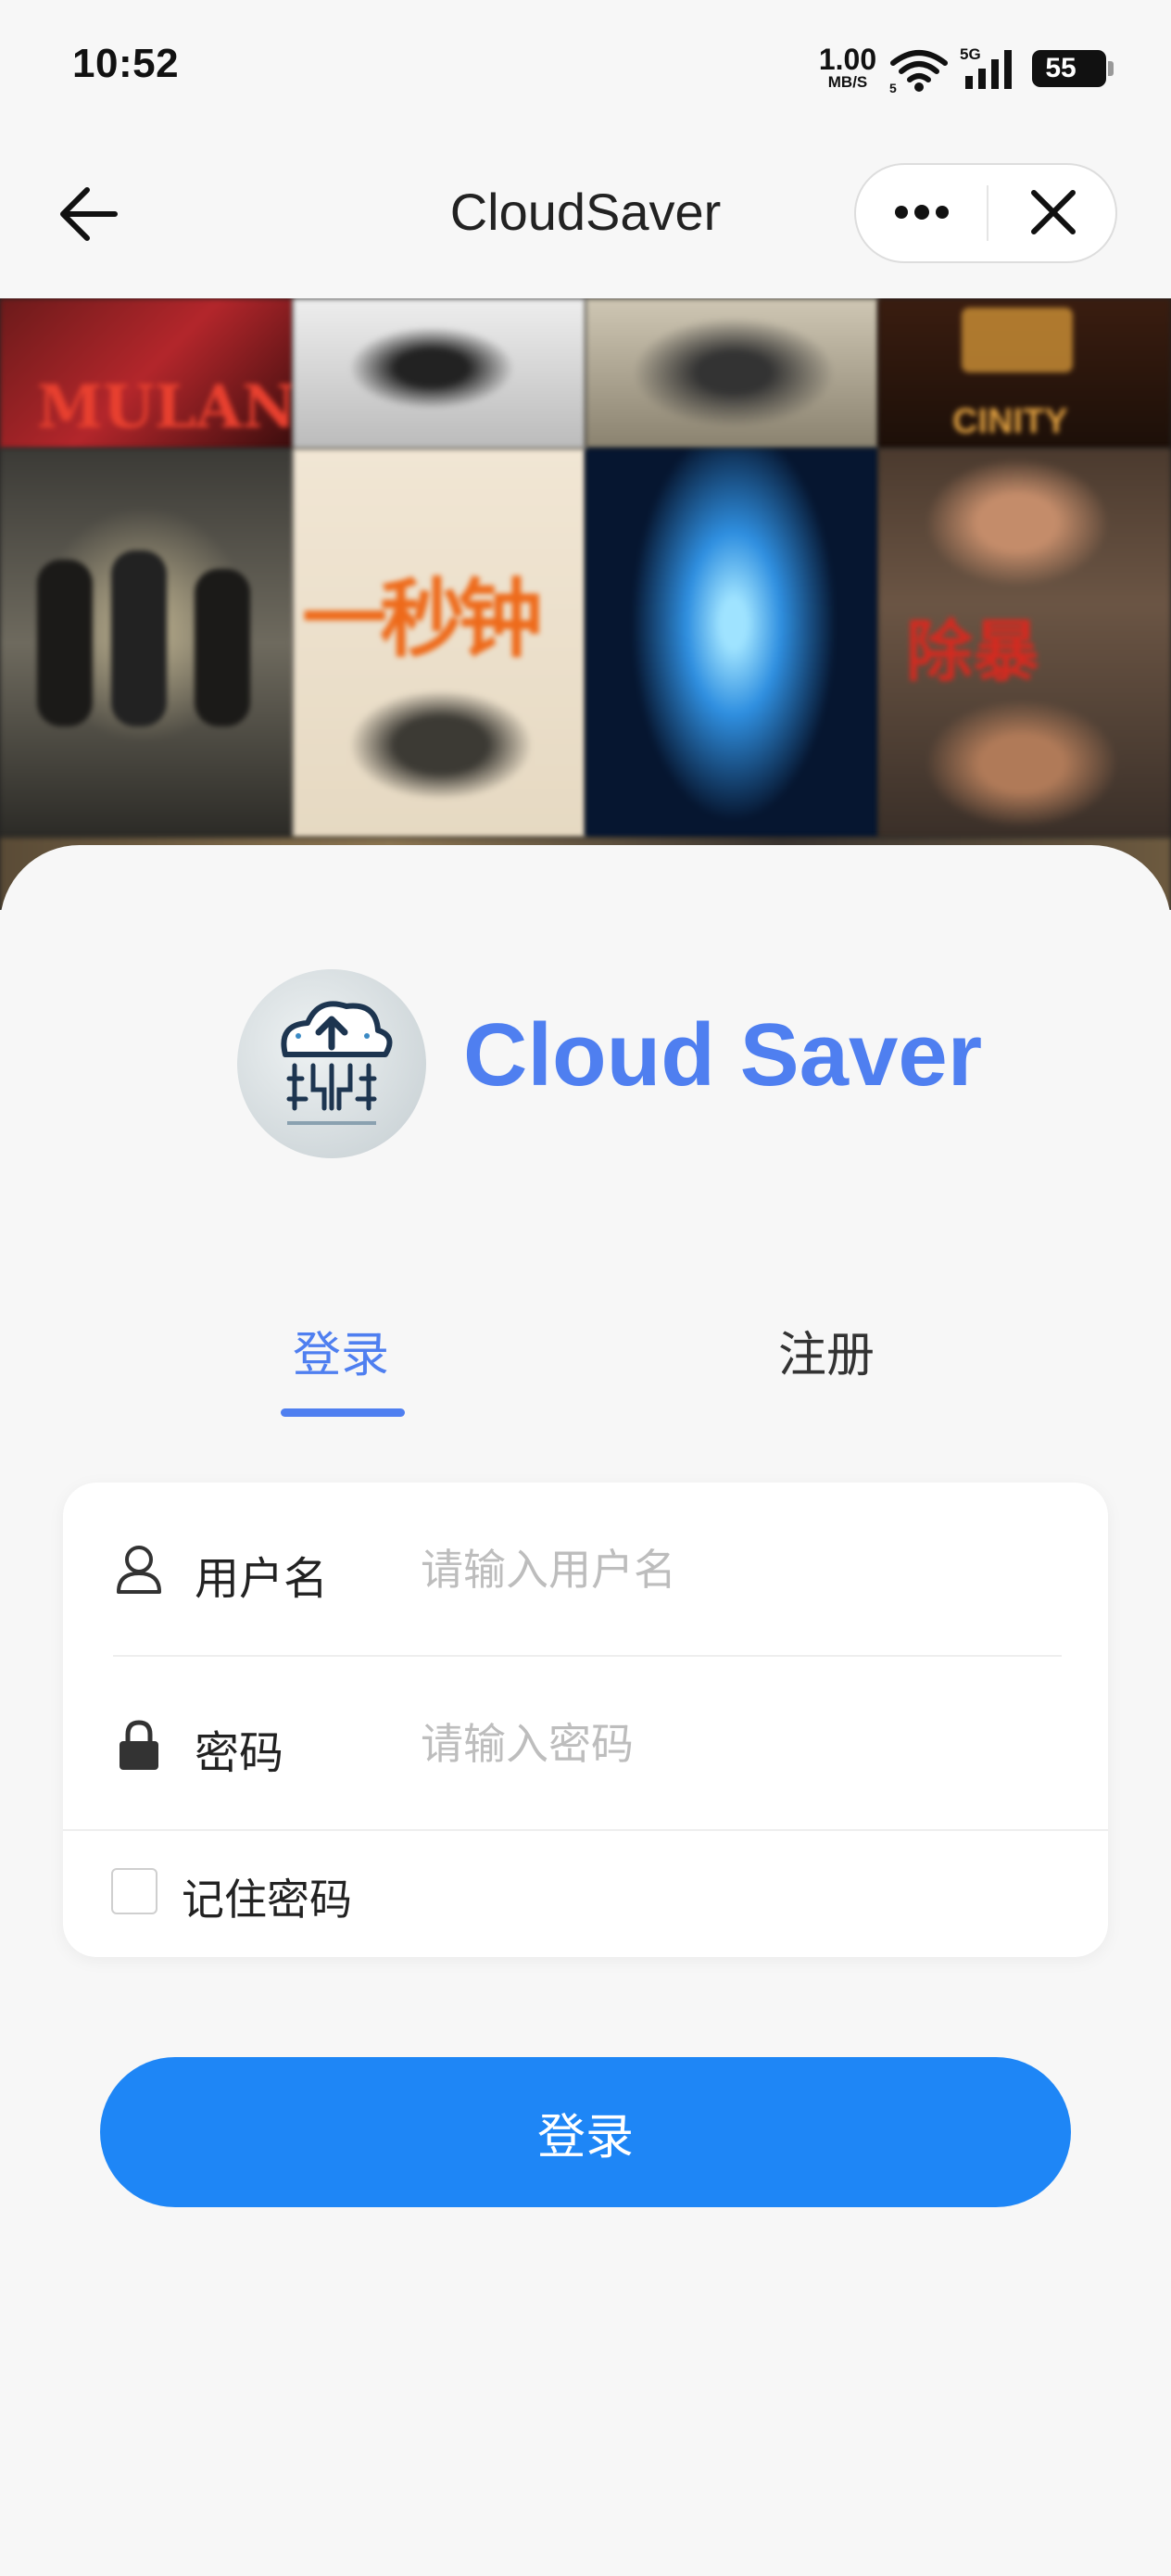 Image resolution: width=1171 pixels, height=2576 pixels. I want to click on network-speed-unit: MB/S, so click(848, 82).